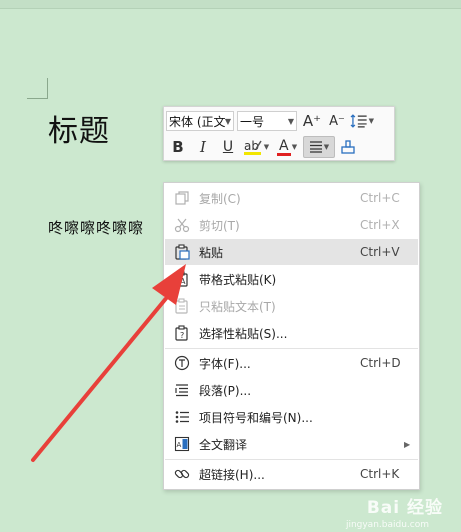 The height and width of the screenshot is (532, 461). I want to click on menu-item-paste: 粘贴 Ctrl+V, so click(291, 252).